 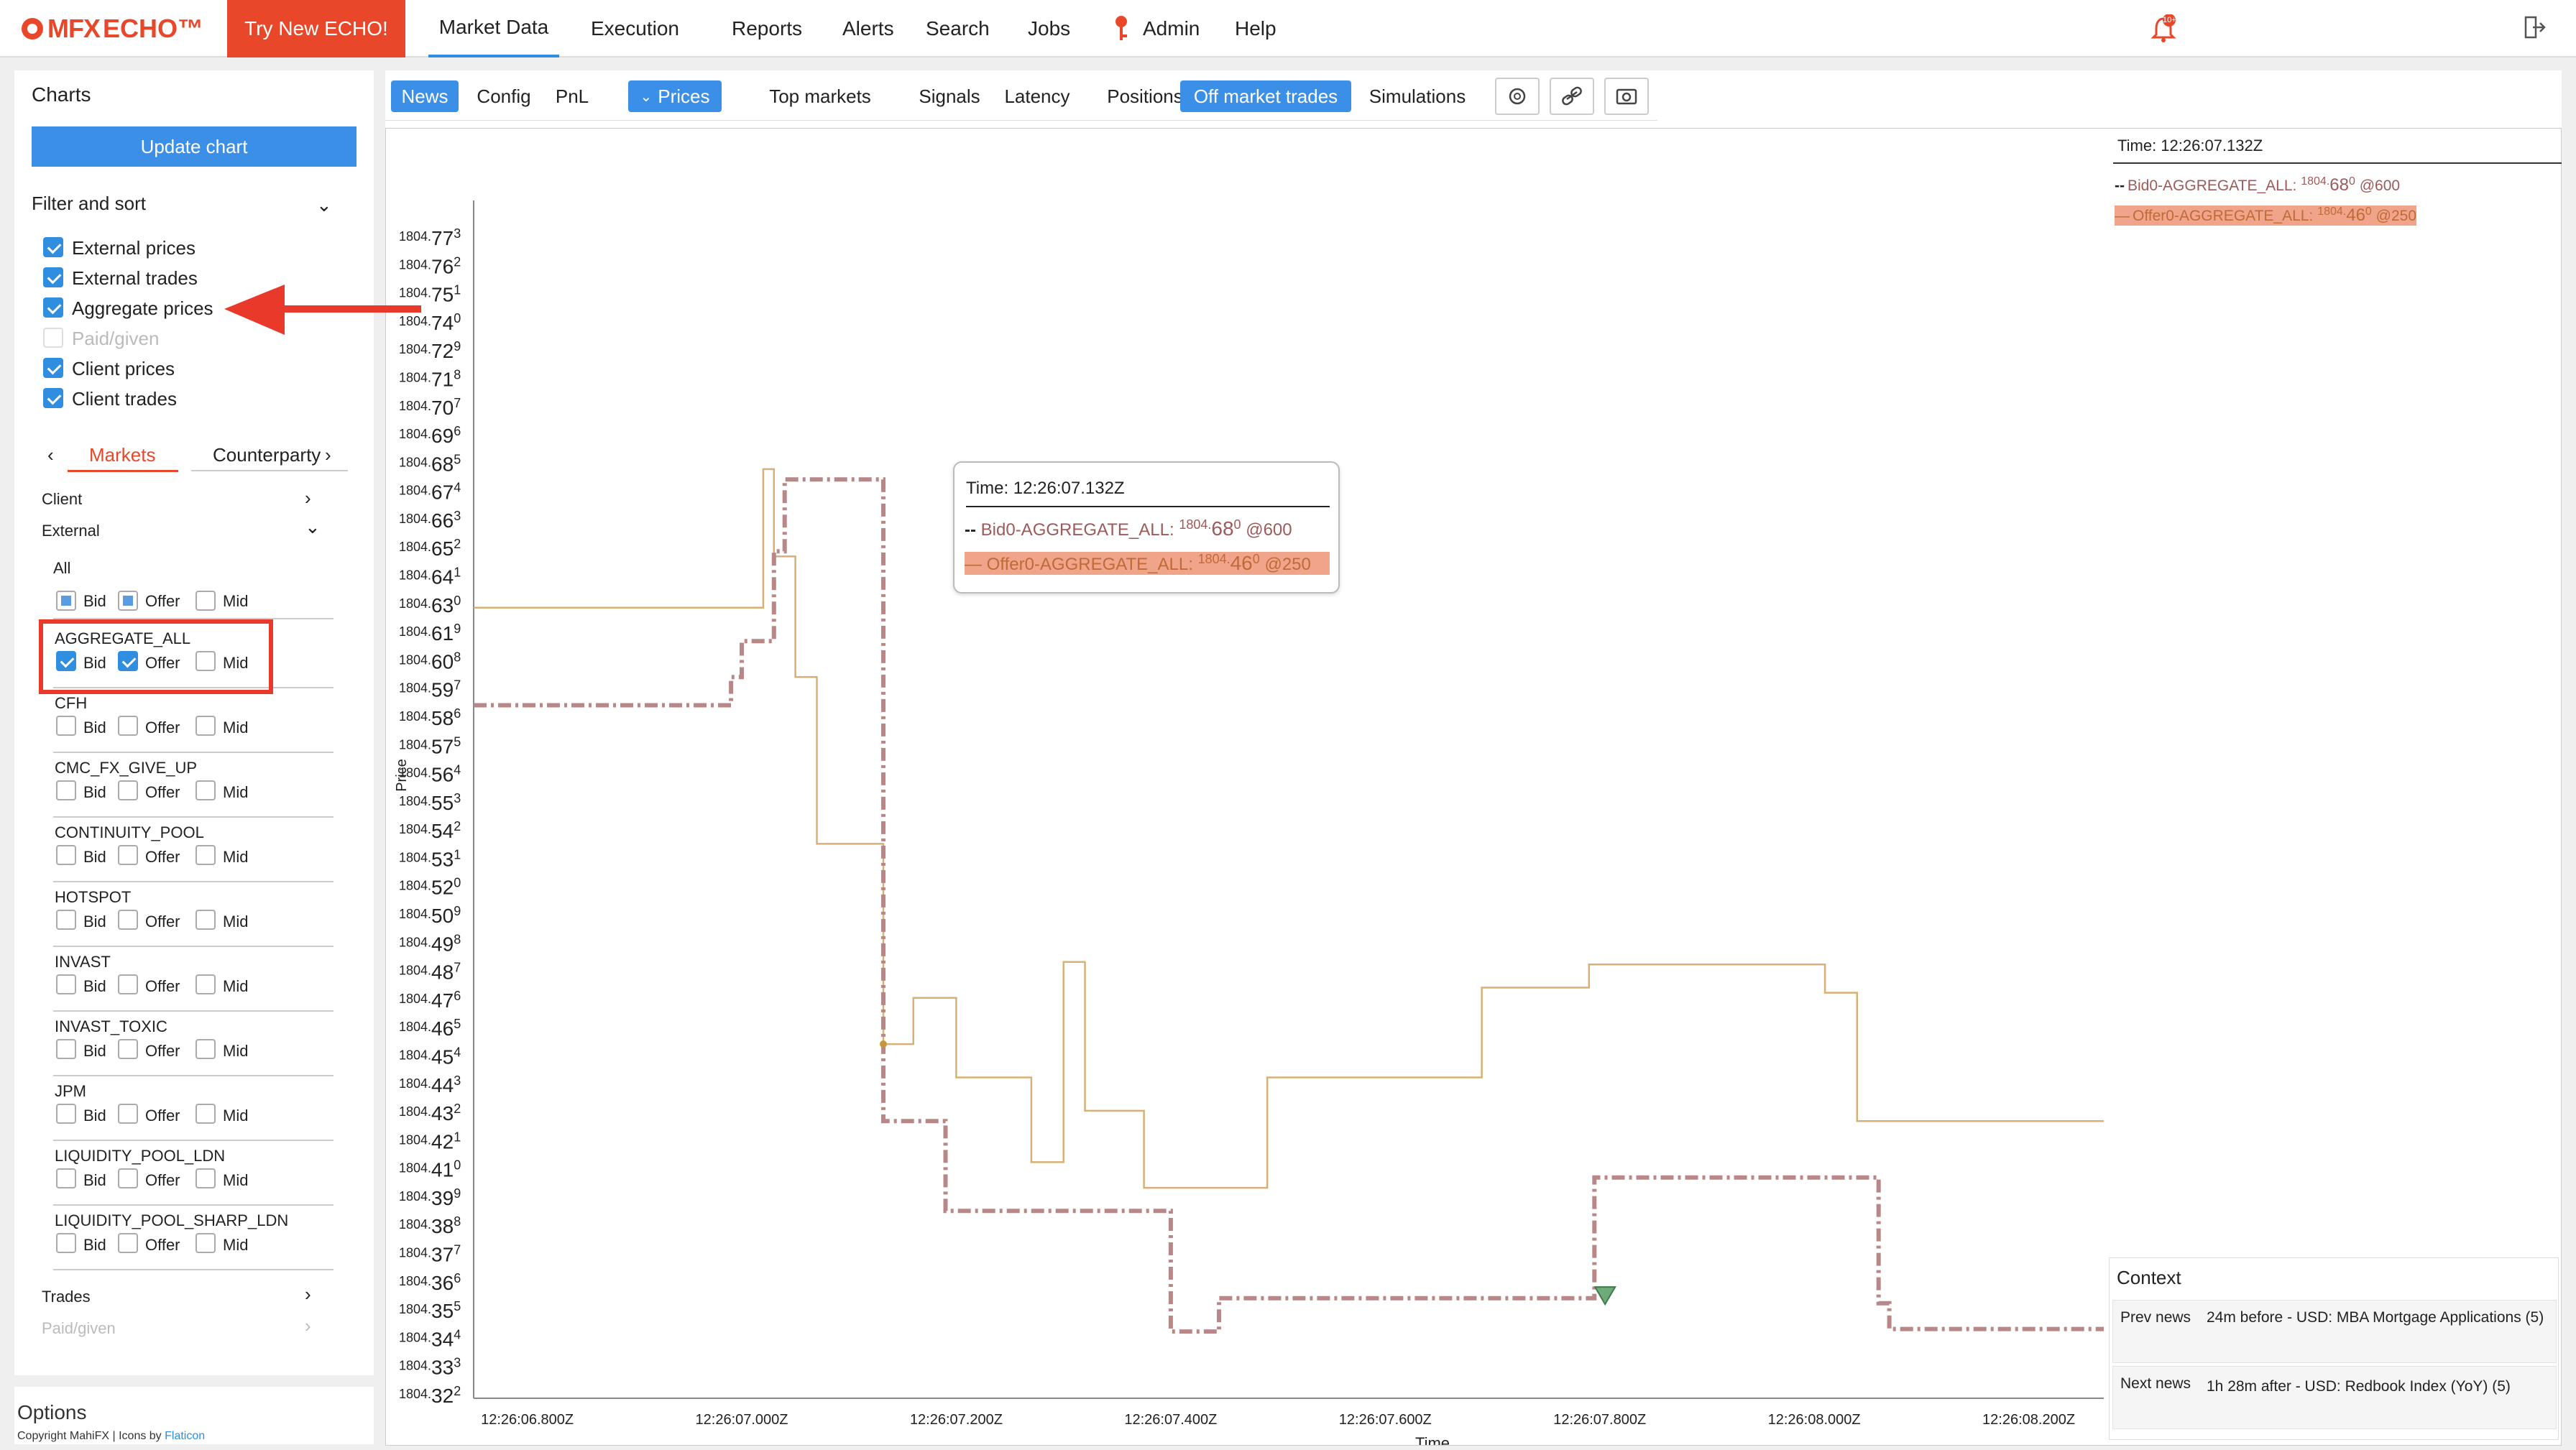 What do you see at coordinates (52, 1412) in the screenshot?
I see `options-header: Options` at bounding box center [52, 1412].